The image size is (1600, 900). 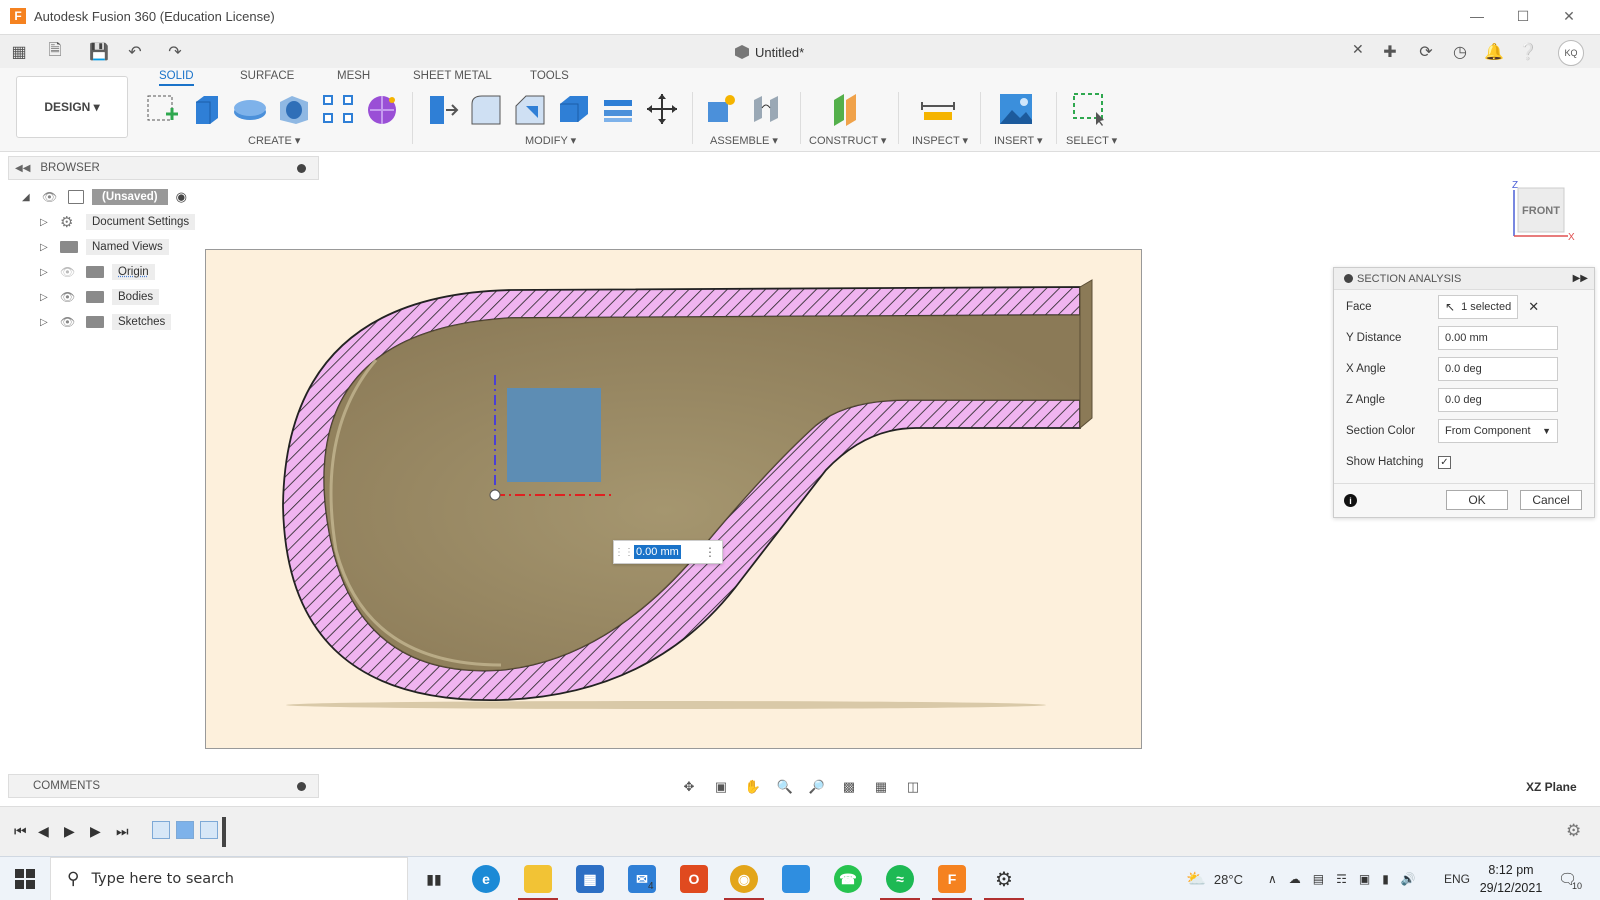 What do you see at coordinates (1390, 52) in the screenshot?
I see `new-tab-icon: ✚` at bounding box center [1390, 52].